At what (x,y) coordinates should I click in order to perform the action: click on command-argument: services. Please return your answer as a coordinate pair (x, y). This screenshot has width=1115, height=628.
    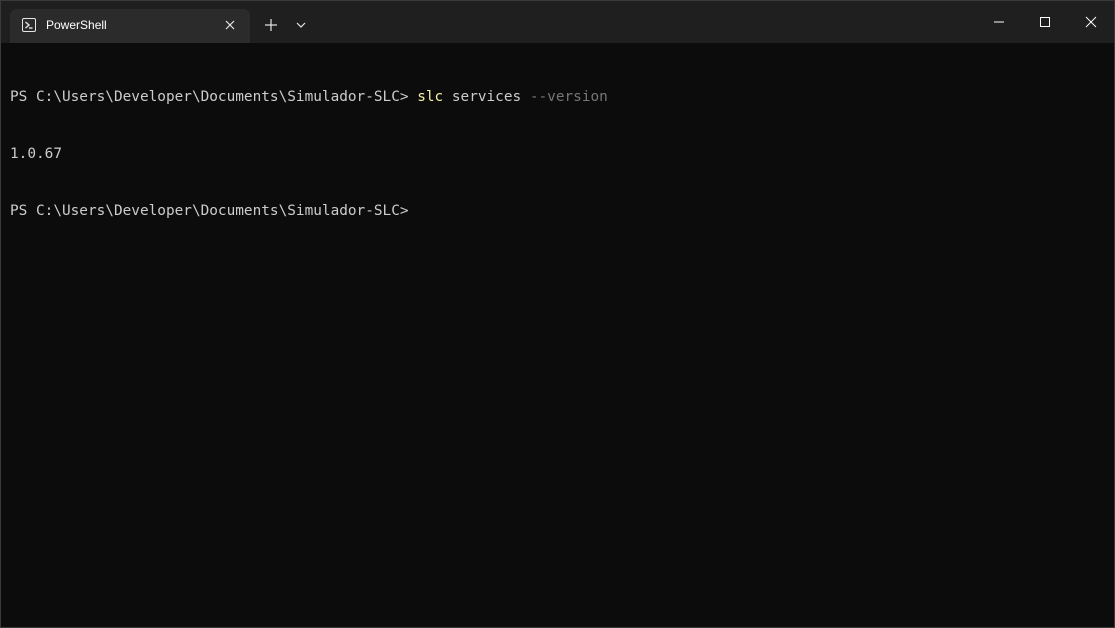
    Looking at the image, I should click on (486, 97).